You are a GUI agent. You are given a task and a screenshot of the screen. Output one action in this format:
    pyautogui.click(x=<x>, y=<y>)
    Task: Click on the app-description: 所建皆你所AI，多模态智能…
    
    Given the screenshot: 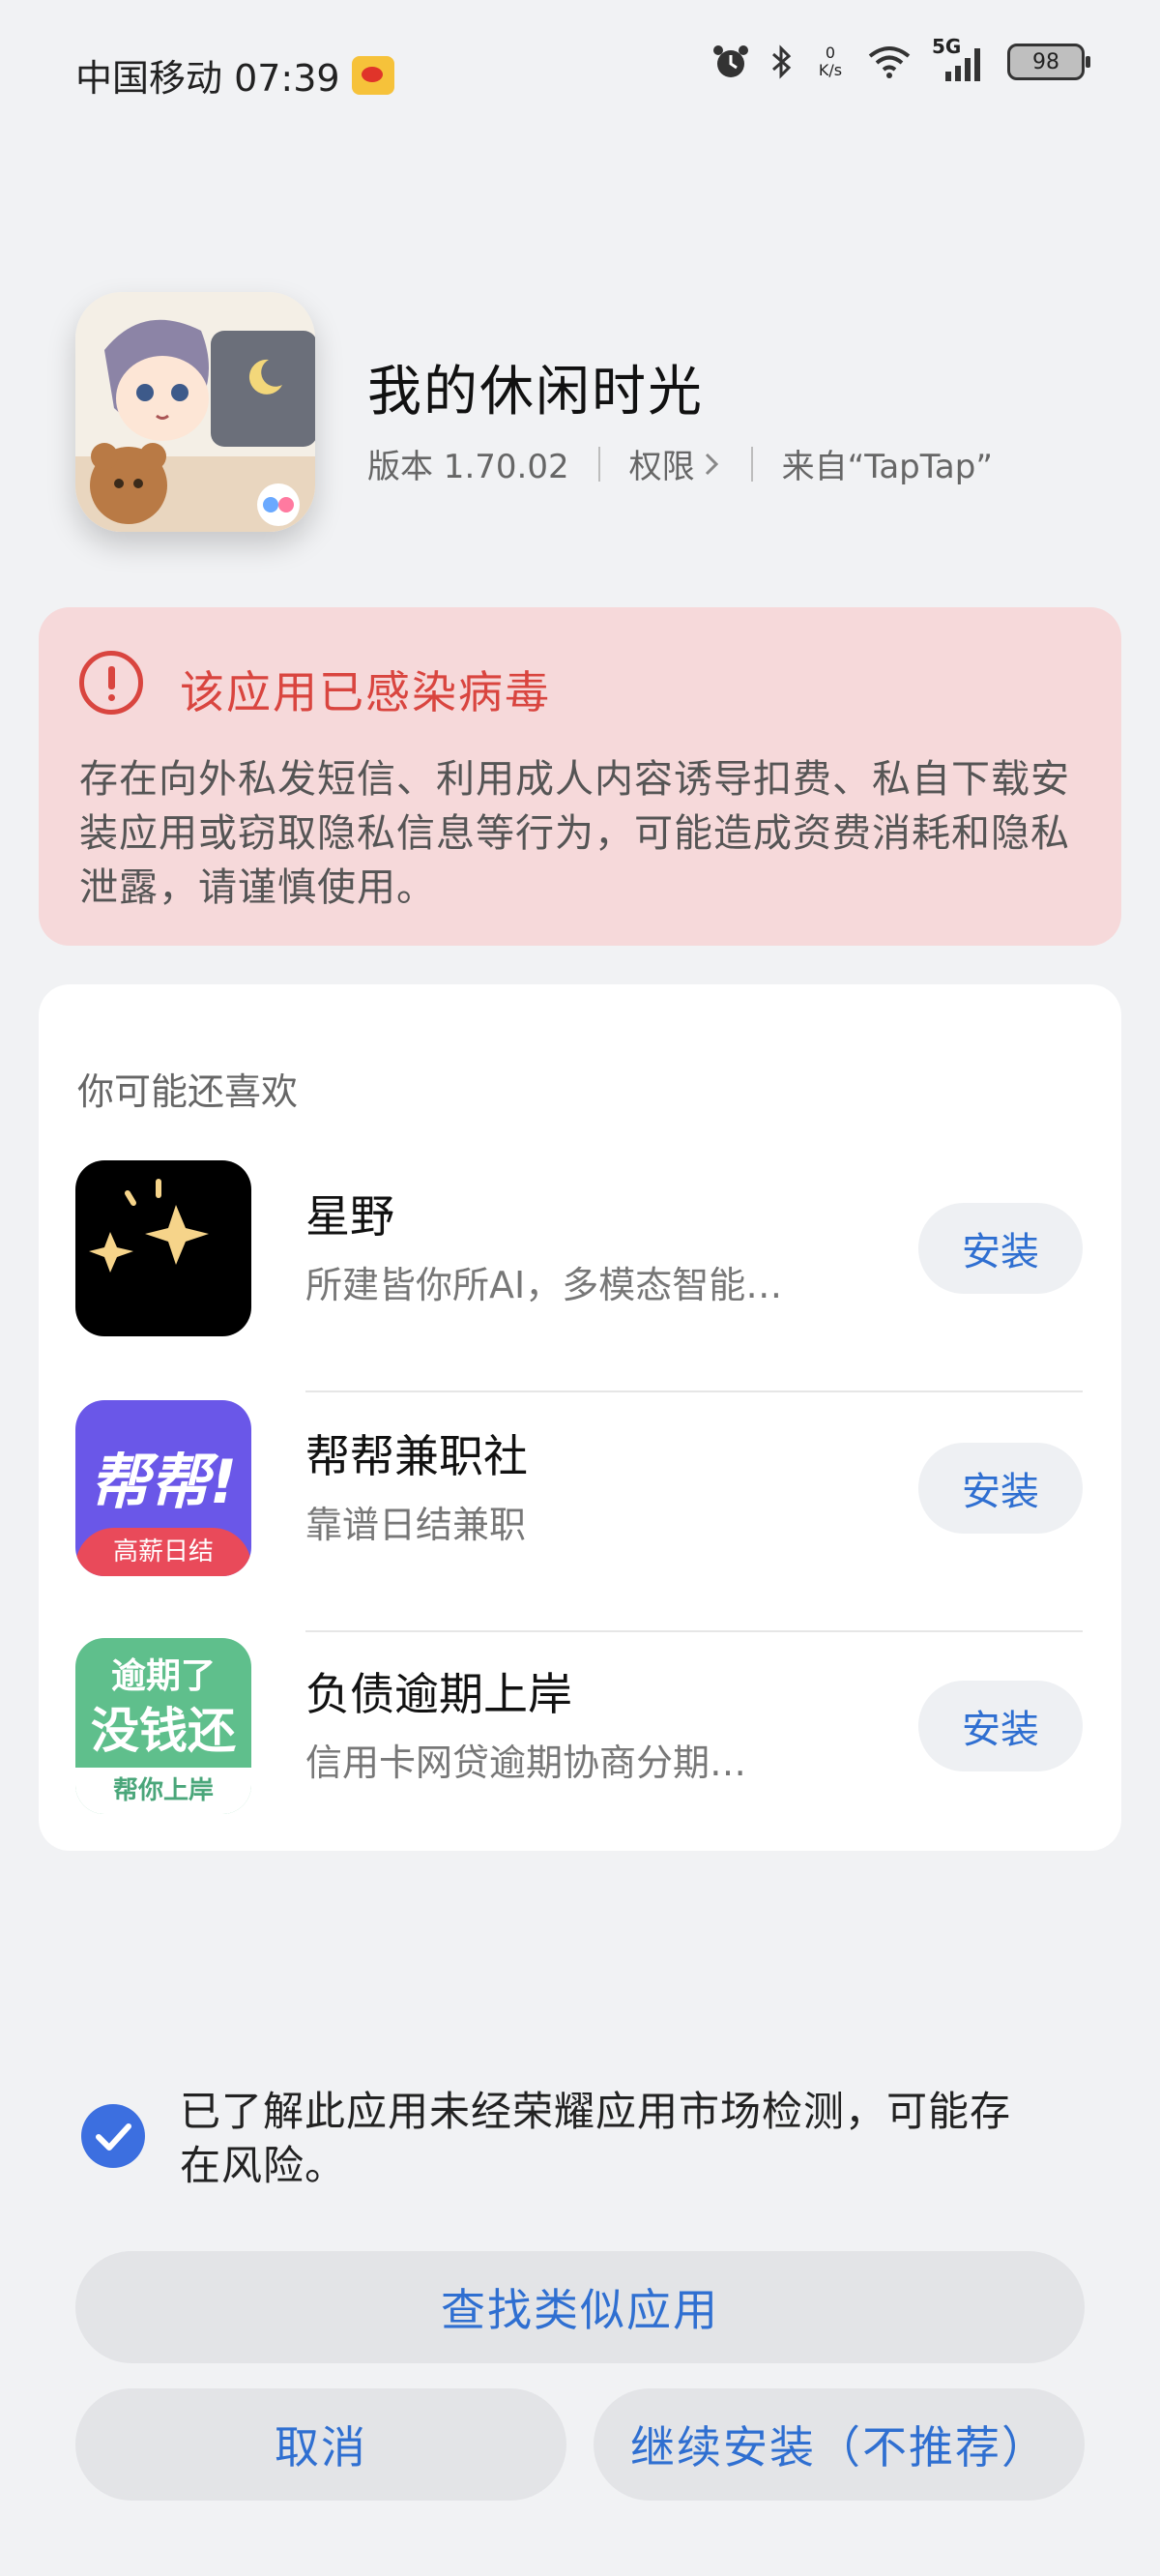 What is the action you would take?
    pyautogui.click(x=544, y=1285)
    